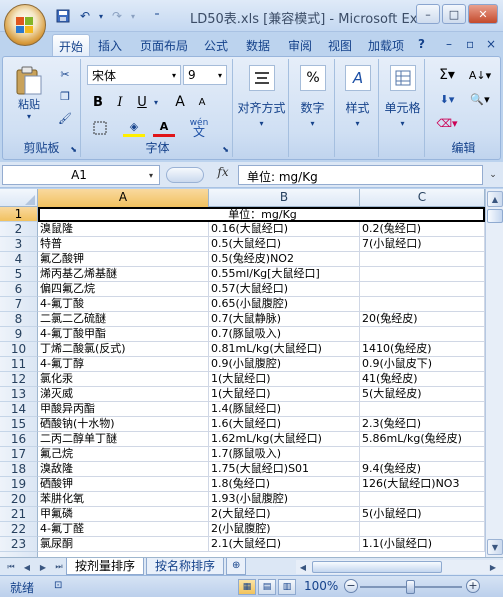  What do you see at coordinates (422, 424) in the screenshot?
I see `cell-c: 2.3(兔经口)` at bounding box center [422, 424].